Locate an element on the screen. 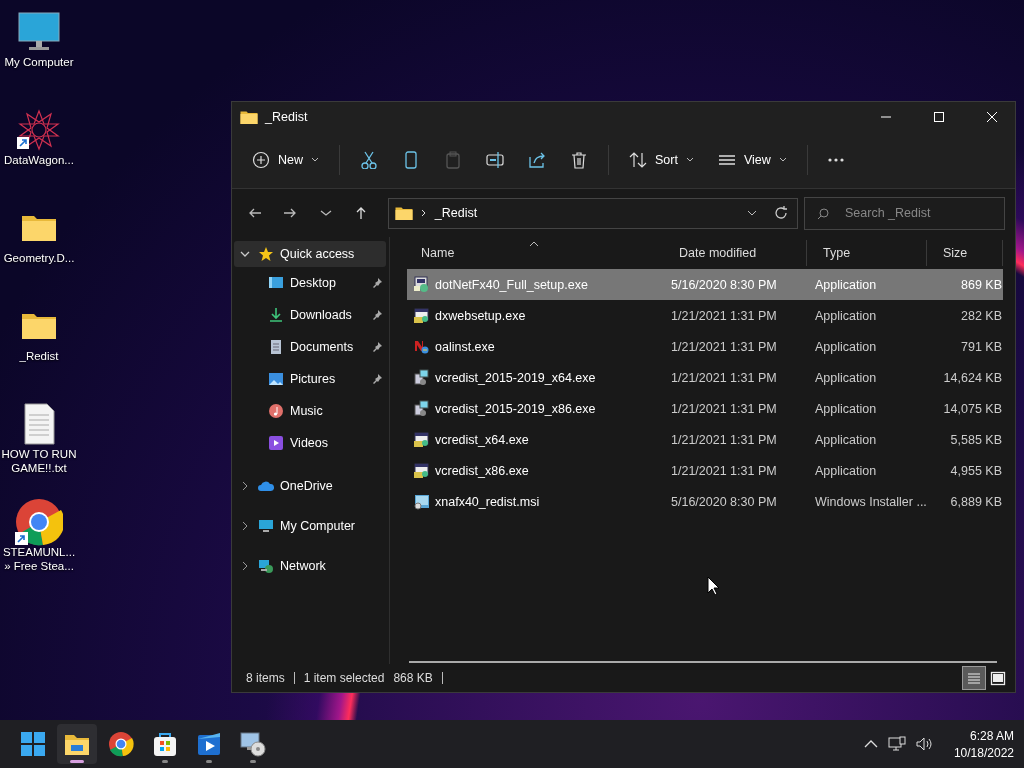 The height and width of the screenshot is (768, 1024). file-name: vcredist_x64.exe is located at coordinates (482, 439).